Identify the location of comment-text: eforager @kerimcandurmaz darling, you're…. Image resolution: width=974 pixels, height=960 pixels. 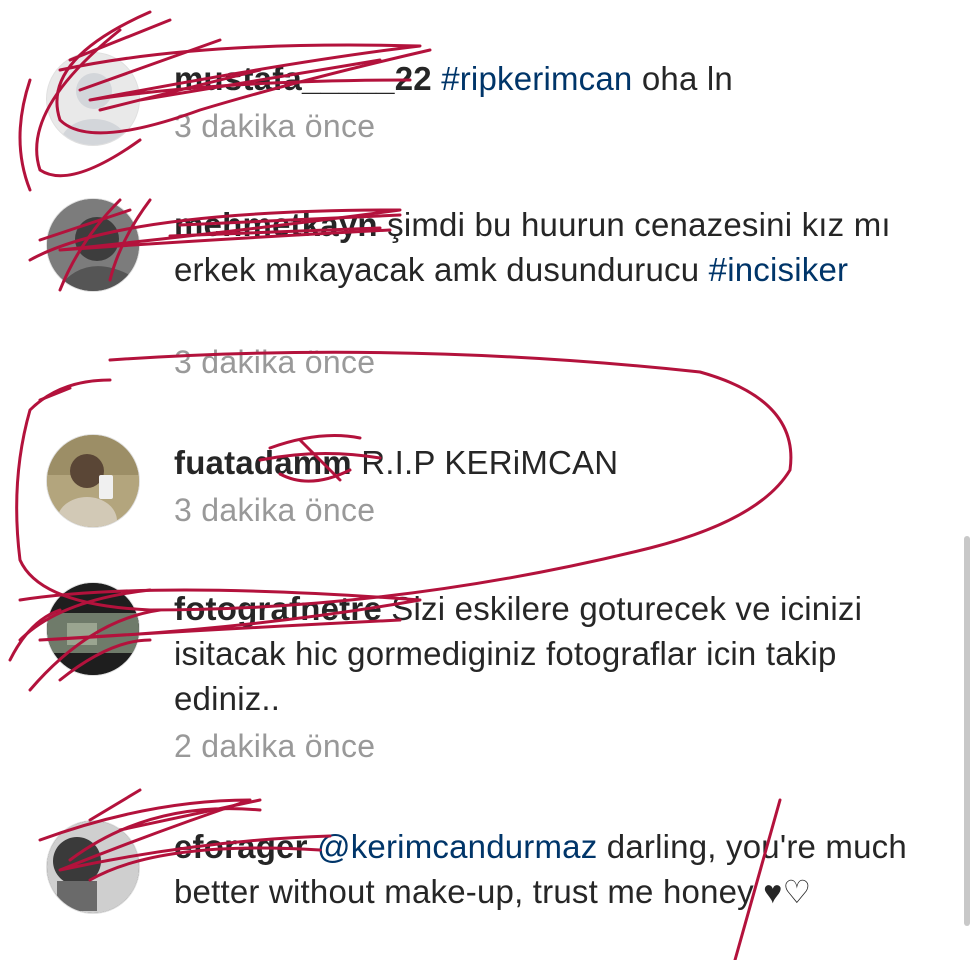
(554, 869).